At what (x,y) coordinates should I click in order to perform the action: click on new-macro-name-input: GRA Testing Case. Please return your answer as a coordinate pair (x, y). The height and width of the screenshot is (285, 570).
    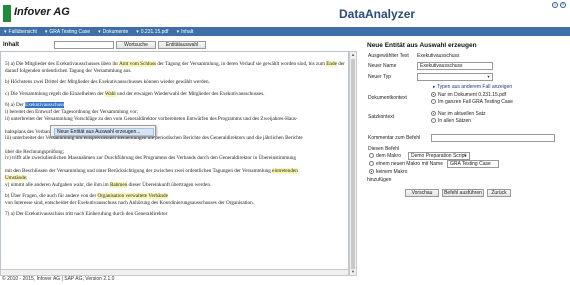
    Looking at the image, I should click on (473, 164).